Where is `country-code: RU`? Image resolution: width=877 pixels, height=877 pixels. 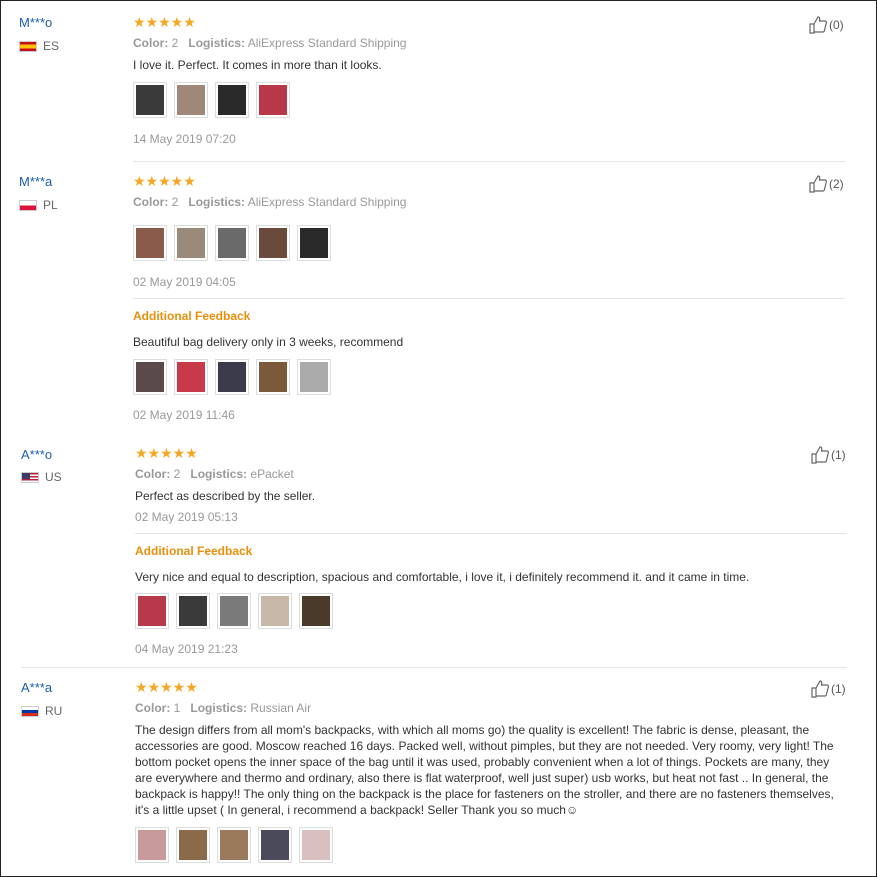 country-code: RU is located at coordinates (54, 711).